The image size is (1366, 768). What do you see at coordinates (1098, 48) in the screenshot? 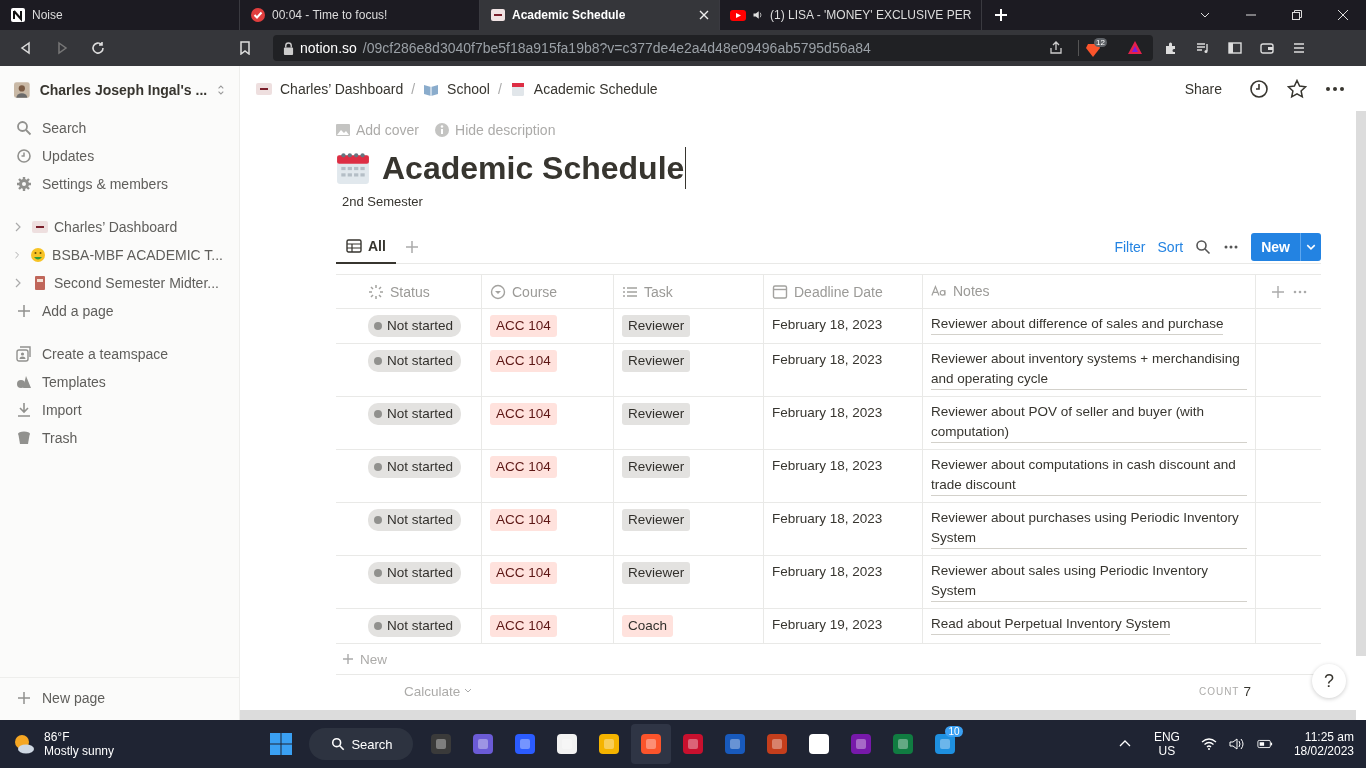
I see `shield-button: 12` at bounding box center [1098, 48].